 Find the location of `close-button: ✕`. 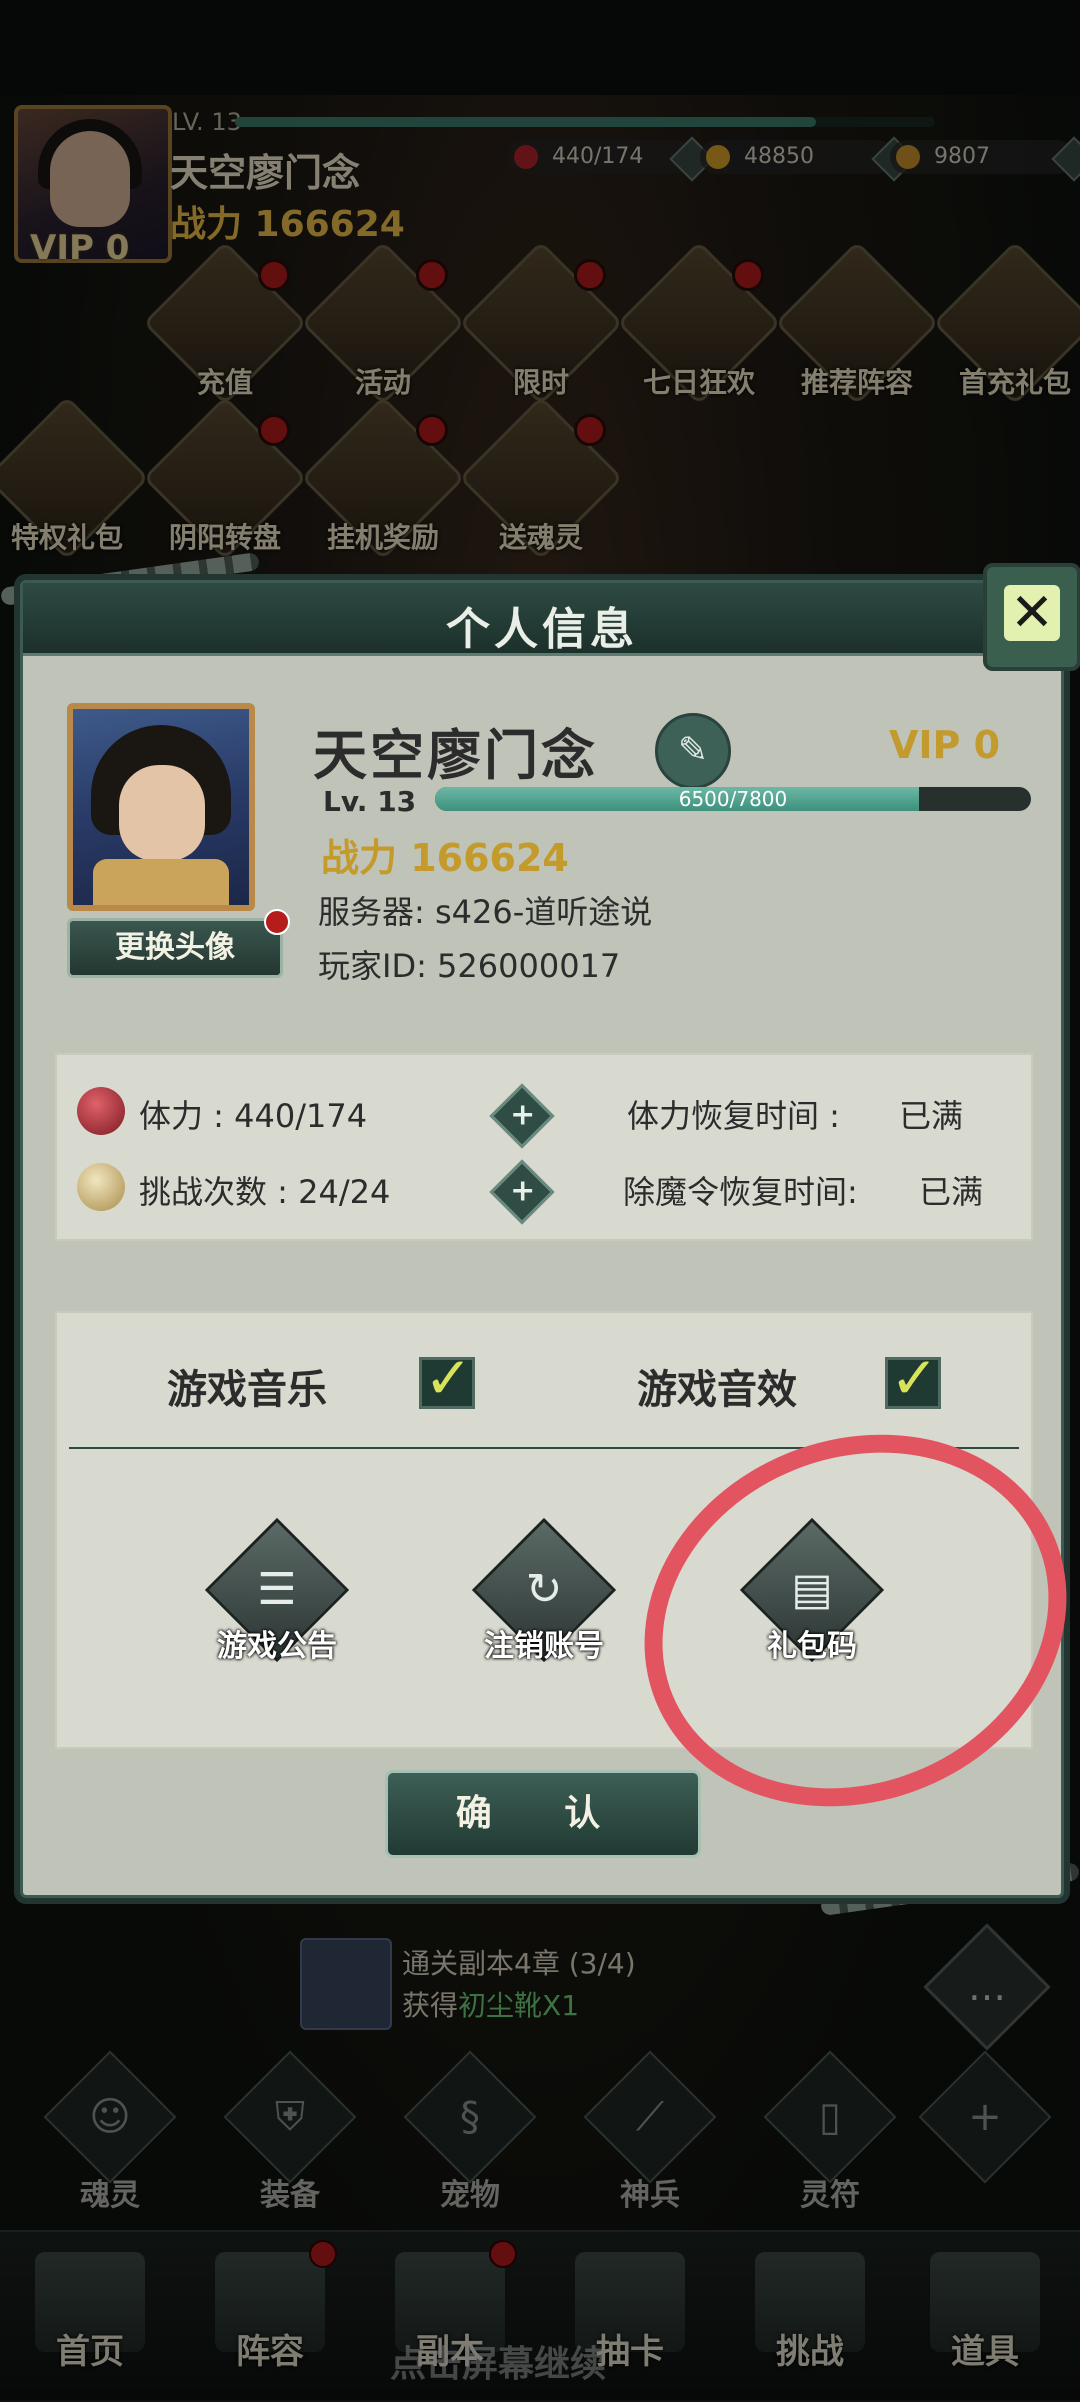

close-button: ✕ is located at coordinates (1031, 617).